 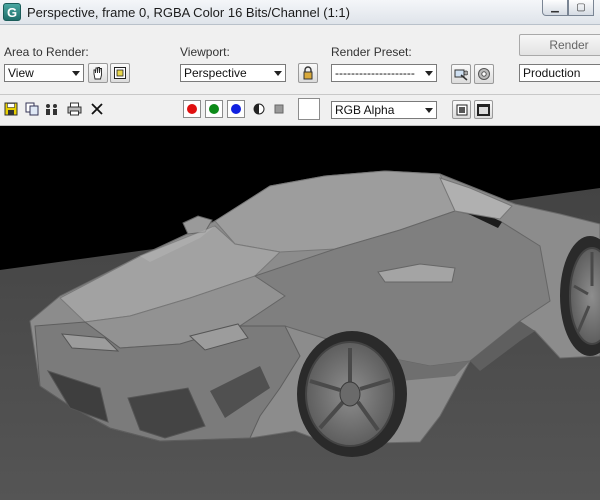 I want to click on frame-buffer-toolbar: RGB Alpha, so click(x=300, y=110).